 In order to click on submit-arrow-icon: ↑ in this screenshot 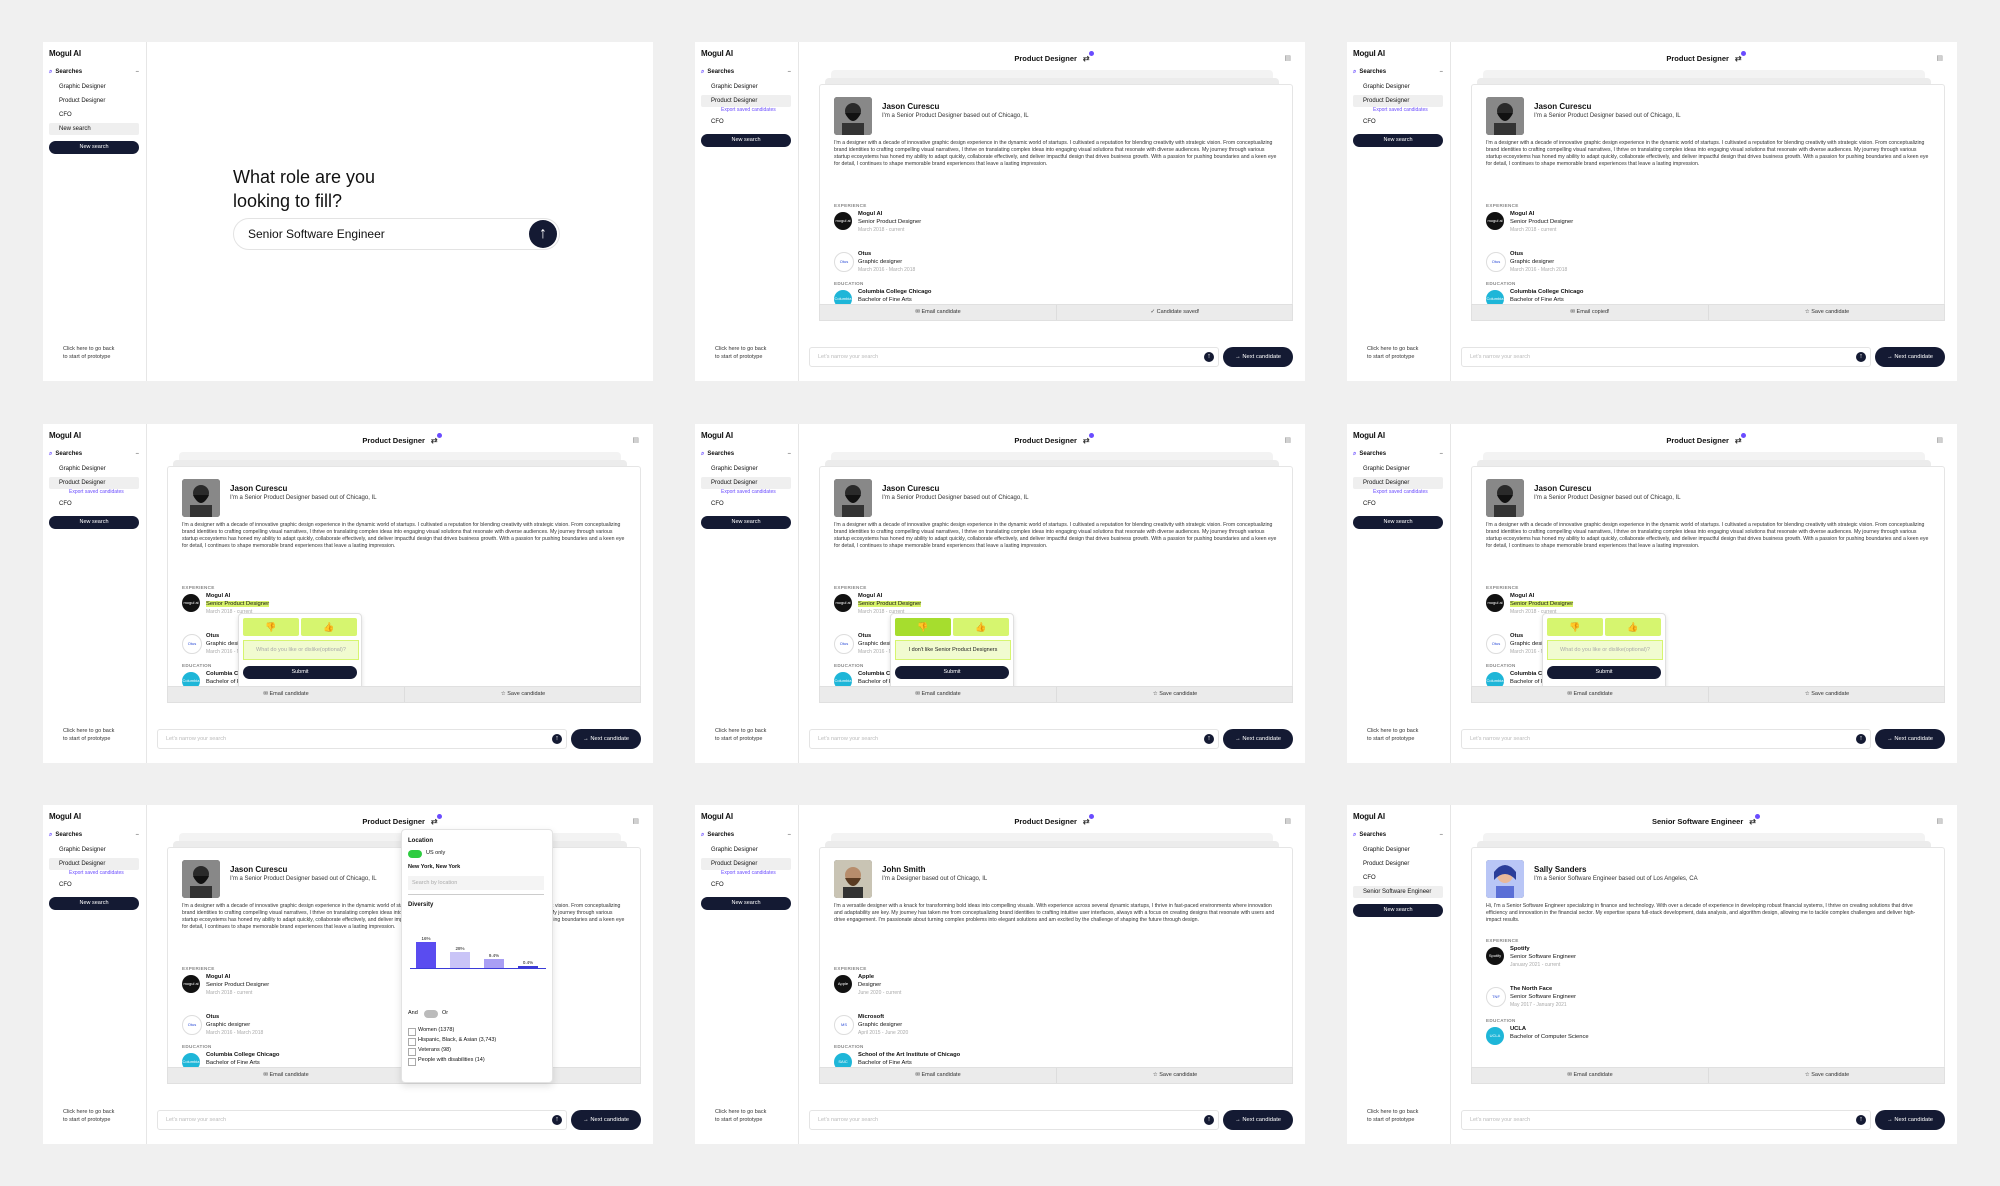, I will do `click(543, 234)`.